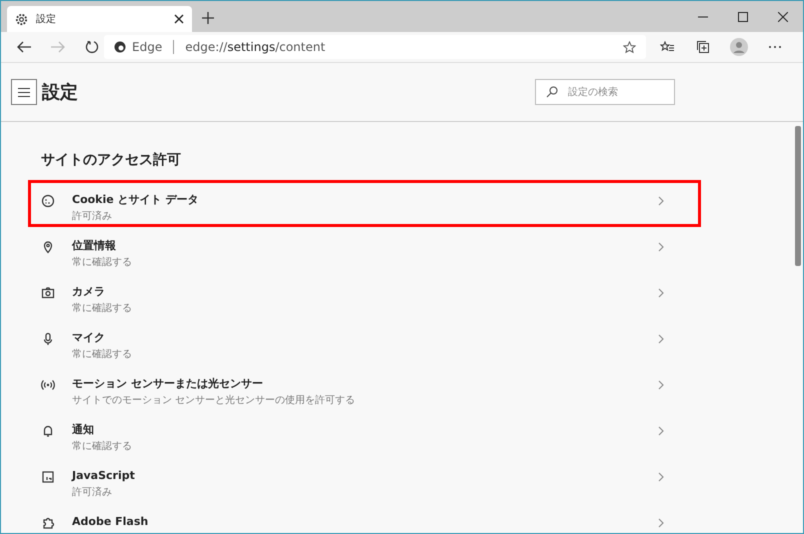  Describe the element at coordinates (743, 17) in the screenshot. I see `maximize-icon` at that location.